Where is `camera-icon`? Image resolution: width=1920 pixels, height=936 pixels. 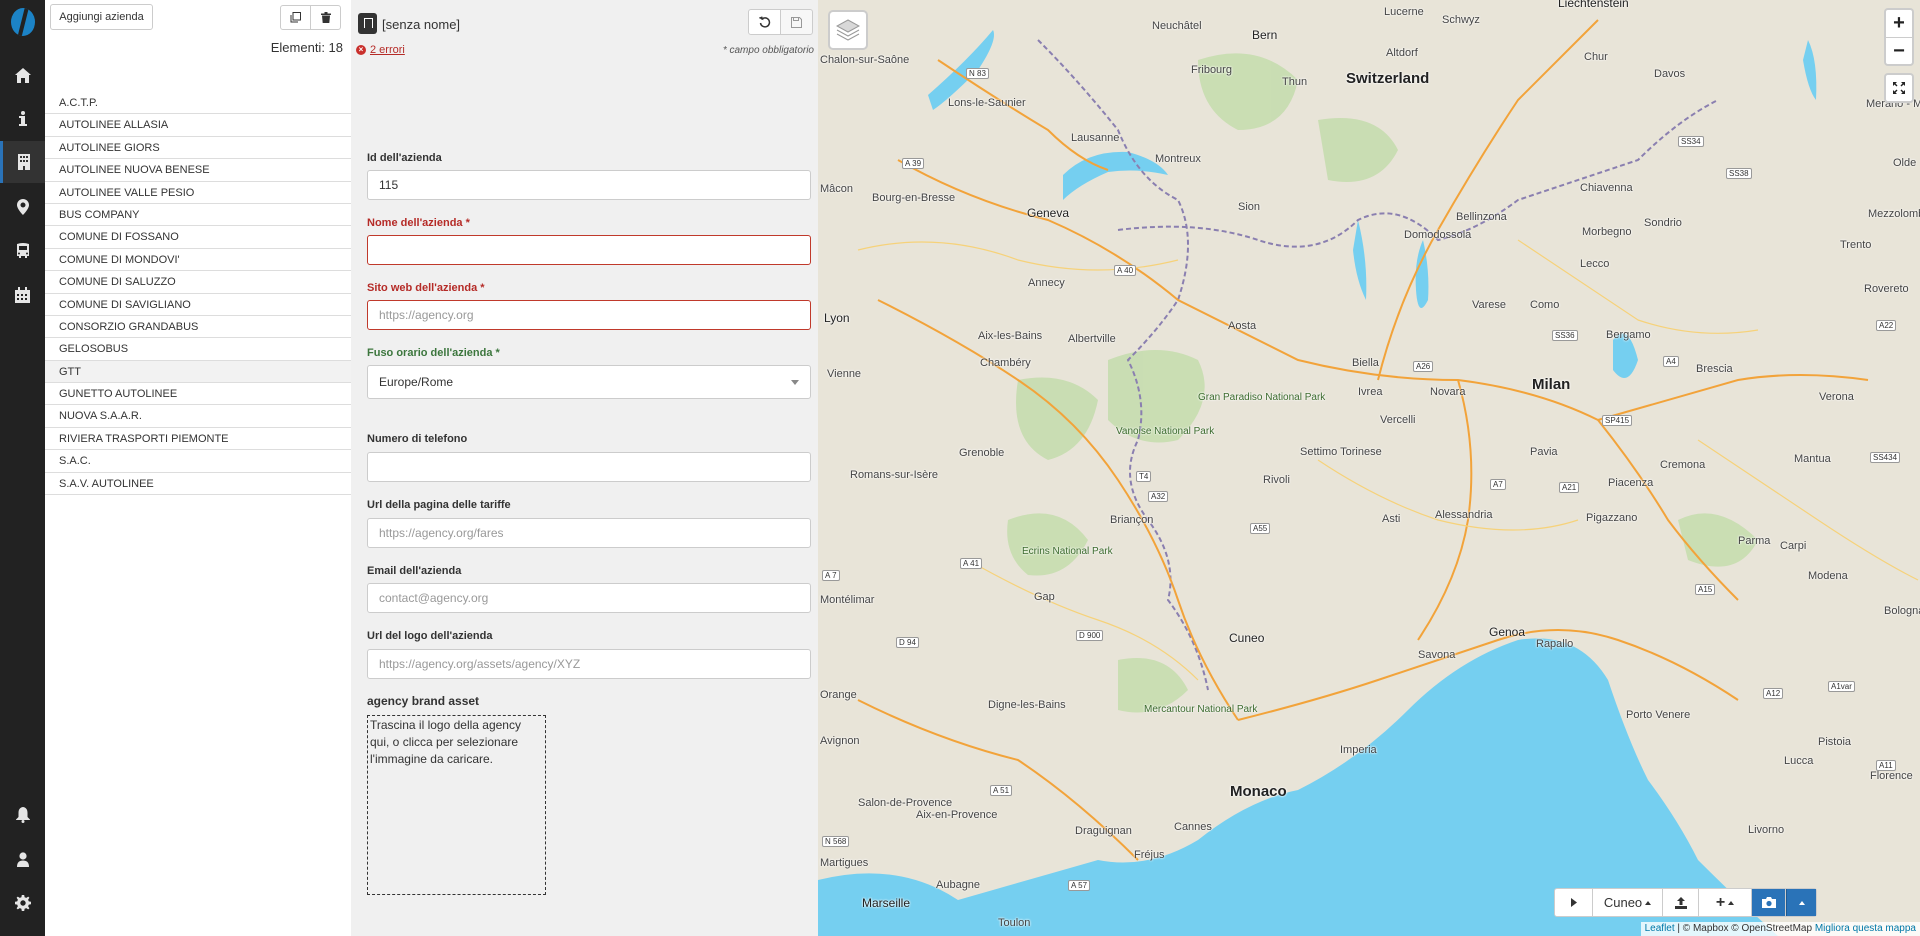
camera-icon is located at coordinates (1768, 902).